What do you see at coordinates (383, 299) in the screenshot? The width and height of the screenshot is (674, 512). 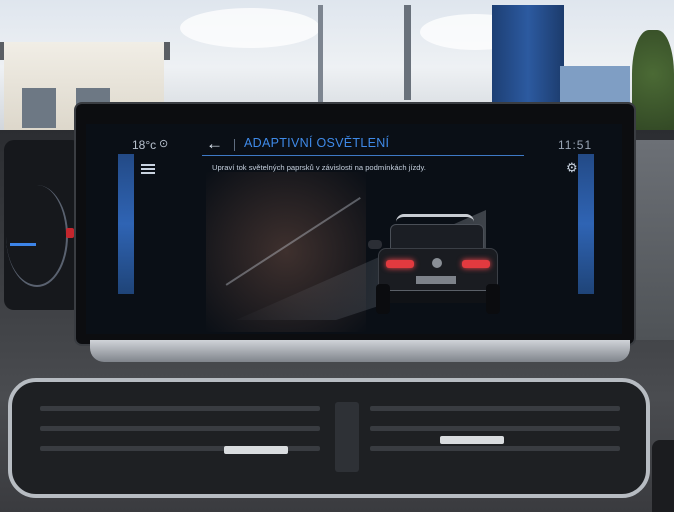 I see `car-wheel-left` at bounding box center [383, 299].